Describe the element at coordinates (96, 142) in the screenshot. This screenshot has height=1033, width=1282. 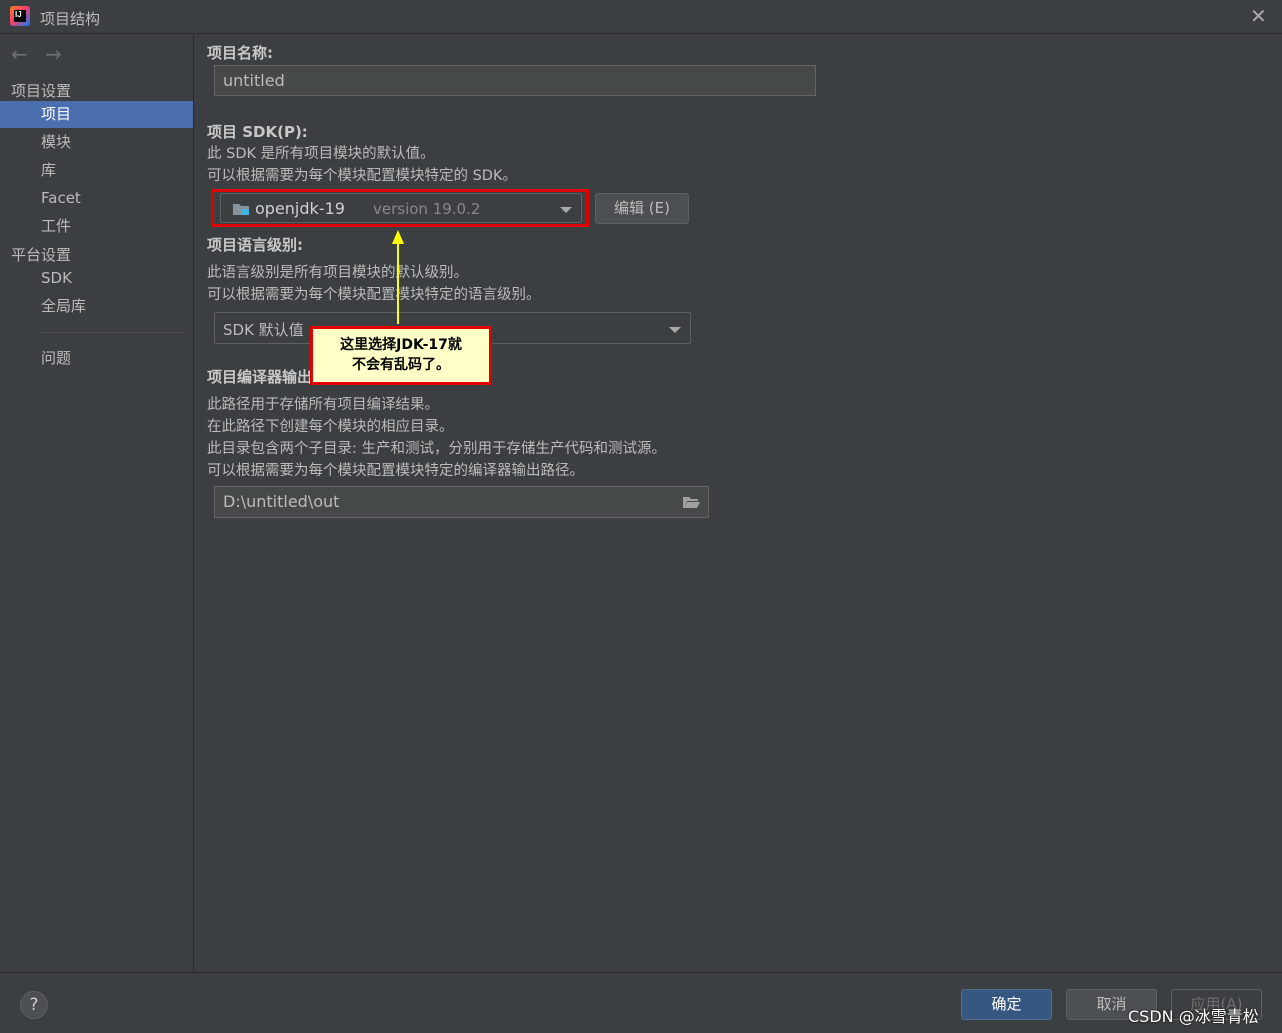
I see `sidebar-item-modules: 模块` at that location.